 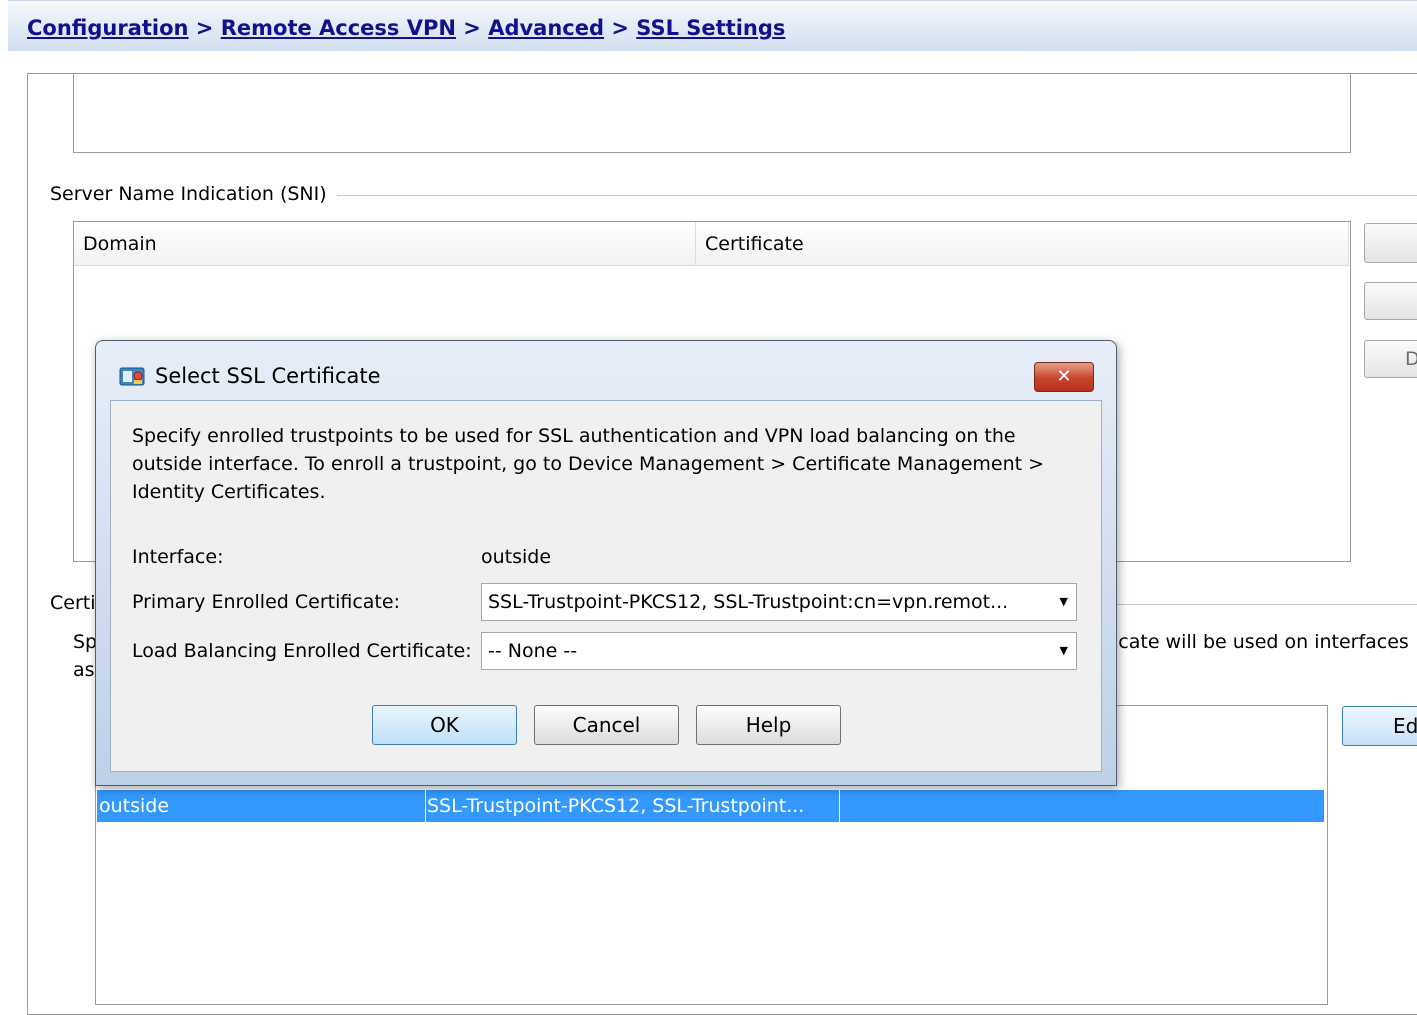 What do you see at coordinates (1022, 244) in the screenshot?
I see `sni-column-certificate: Certificate` at bounding box center [1022, 244].